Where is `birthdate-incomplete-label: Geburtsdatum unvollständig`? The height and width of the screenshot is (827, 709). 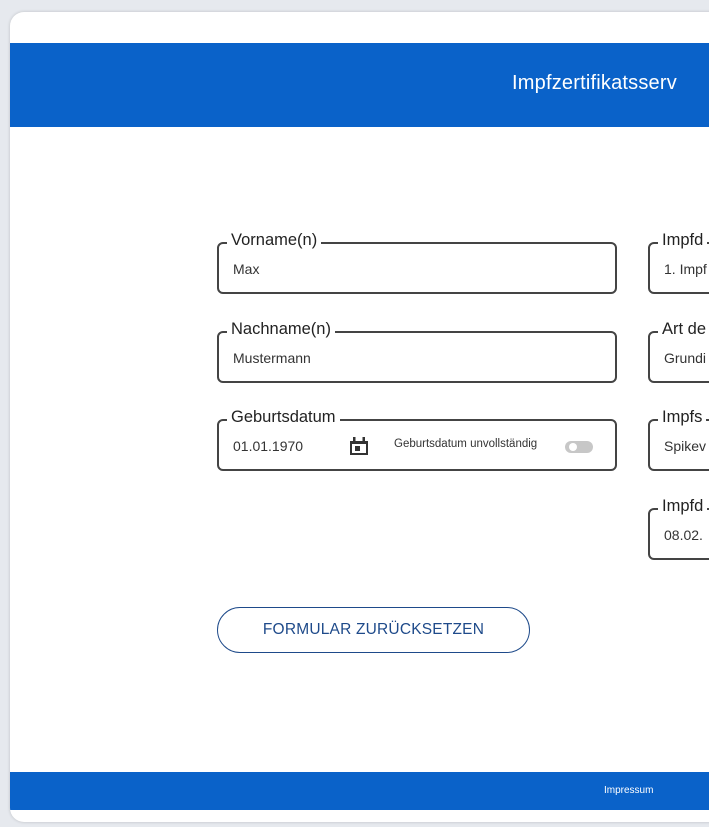 birthdate-incomplete-label: Geburtsdatum unvollständig is located at coordinates (466, 444).